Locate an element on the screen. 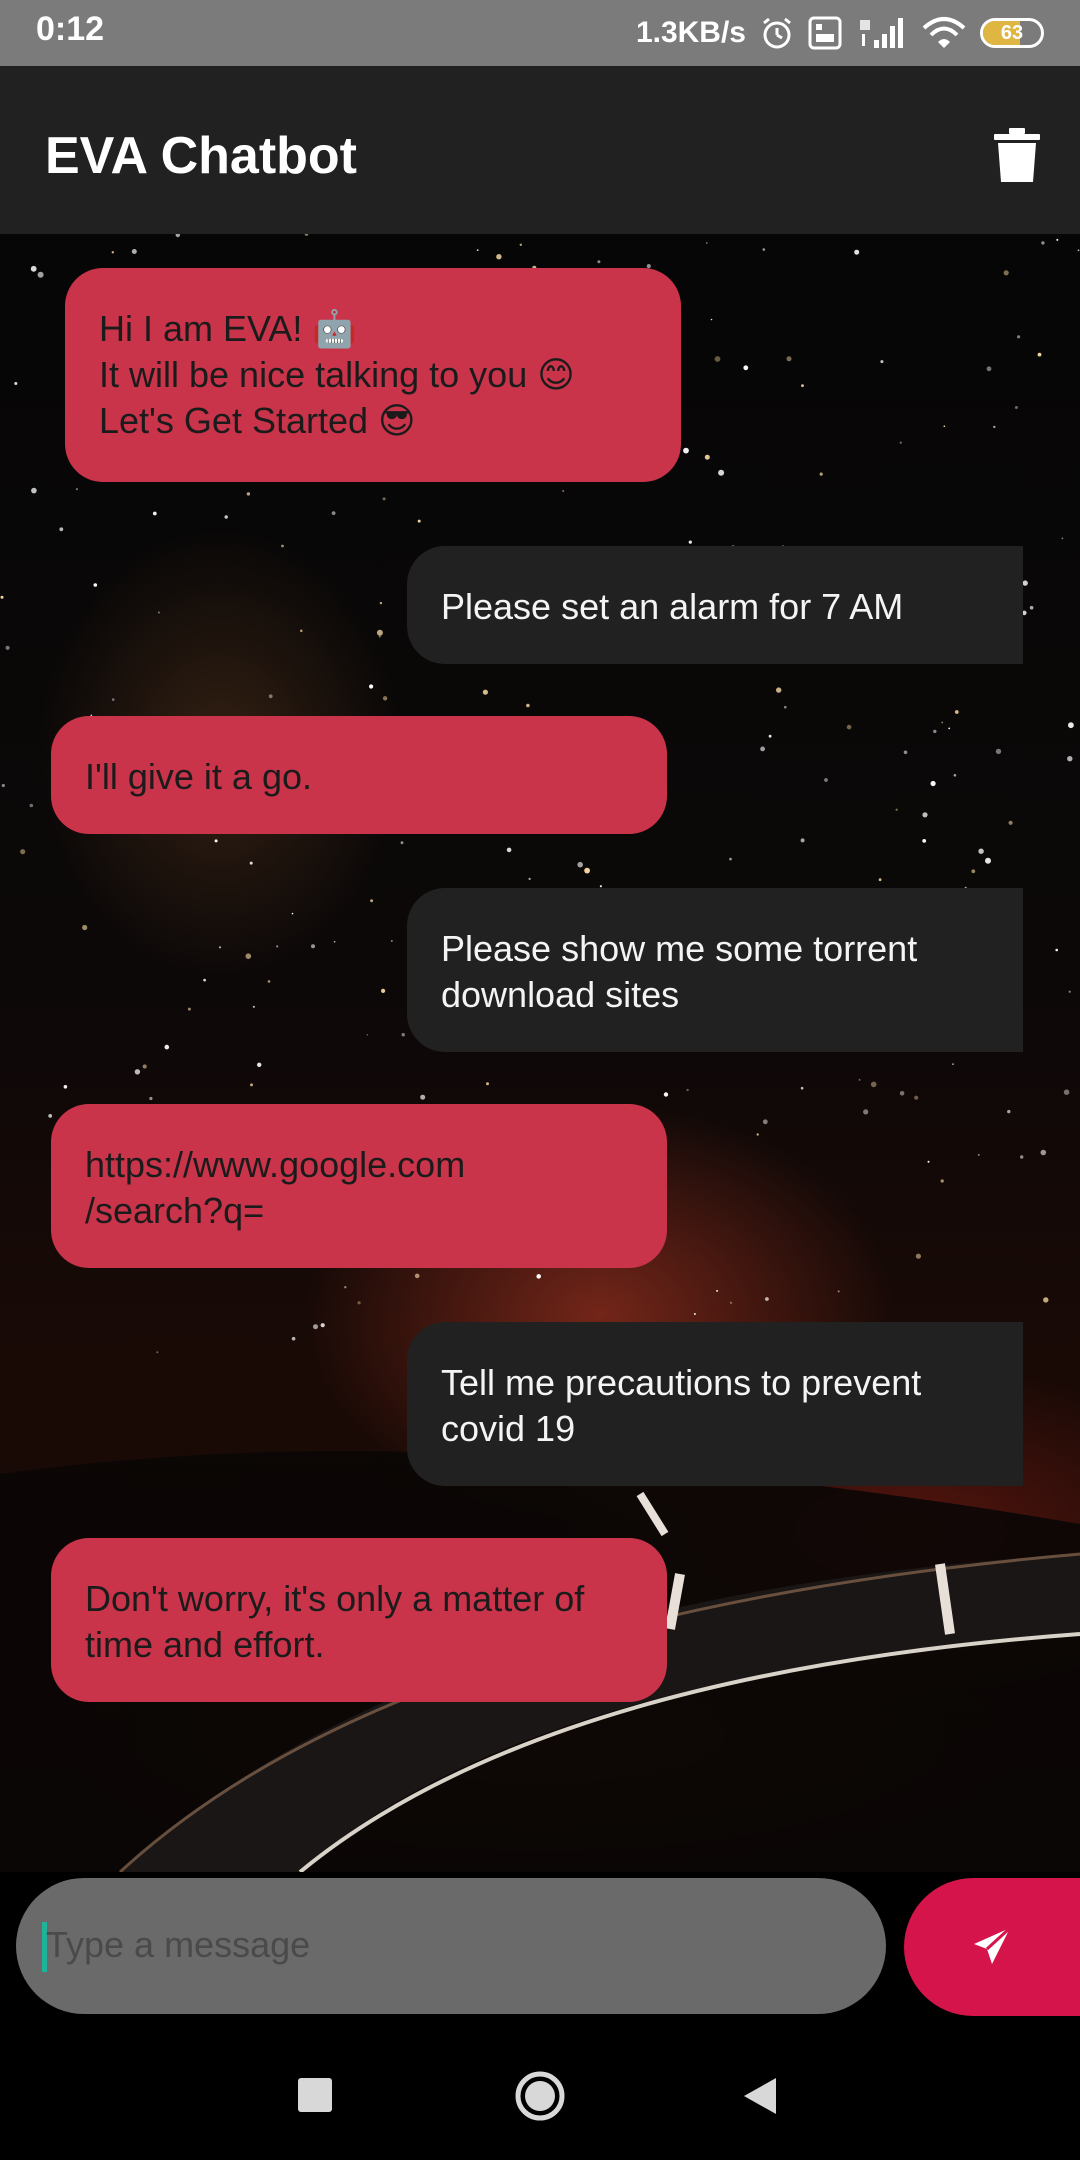  network-speed: 1.3KB/s is located at coordinates (690, 32).